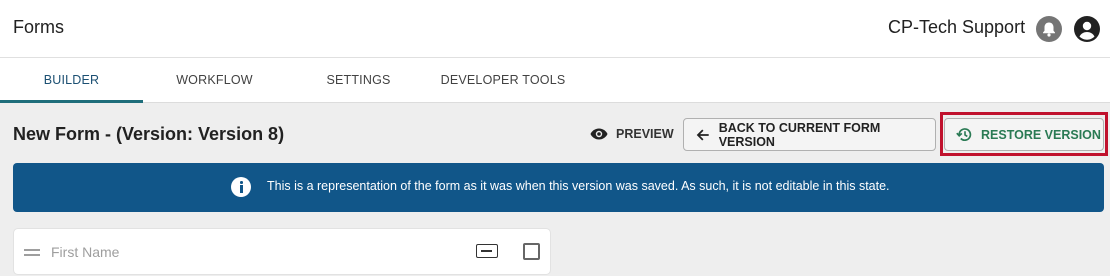  What do you see at coordinates (645, 134) in the screenshot?
I see `preview-label: PREVIEW` at bounding box center [645, 134].